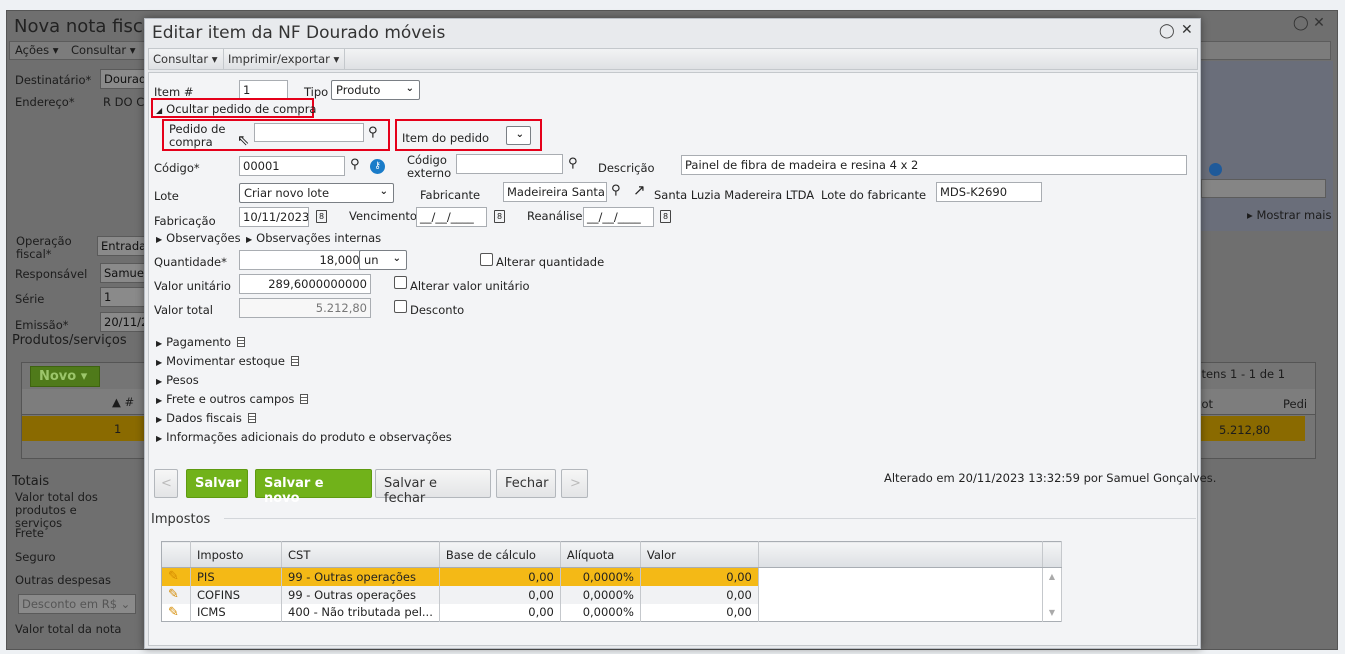 This screenshot has height=654, width=1345. Describe the element at coordinates (470, 286) in the screenshot. I see `alterar-valor-label: Alterar valor unitário` at that location.